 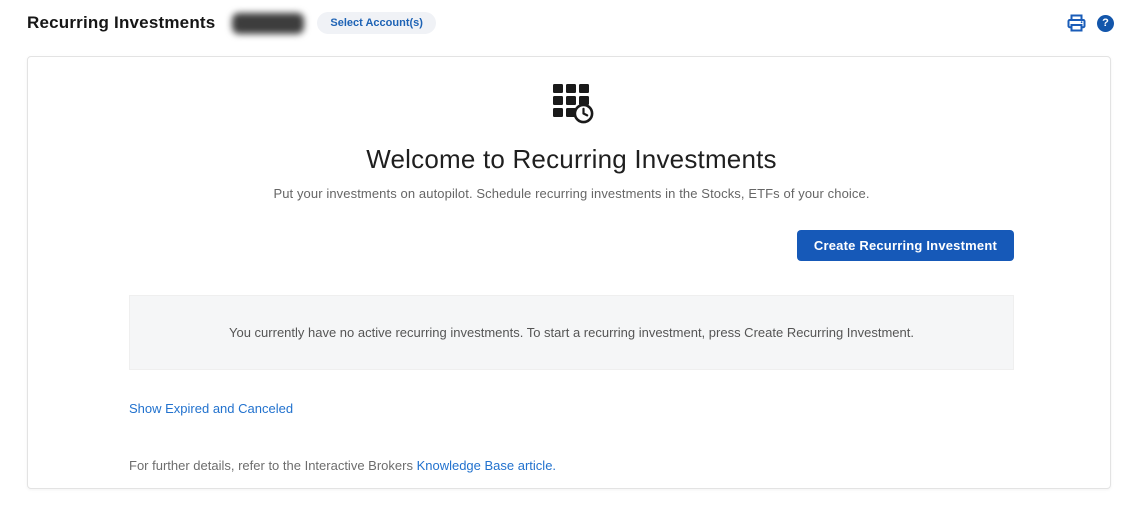 I want to click on knowledge-base-article-link: Knowledge Base article., so click(x=486, y=465).